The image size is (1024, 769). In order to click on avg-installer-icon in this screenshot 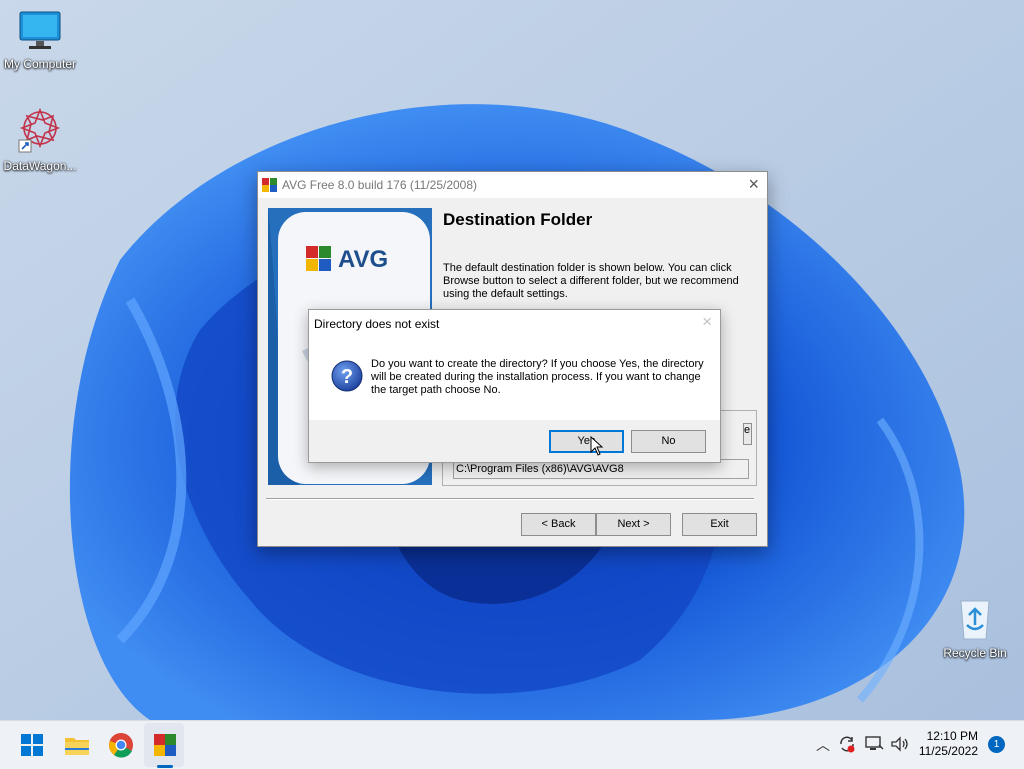, I will do `click(165, 745)`.